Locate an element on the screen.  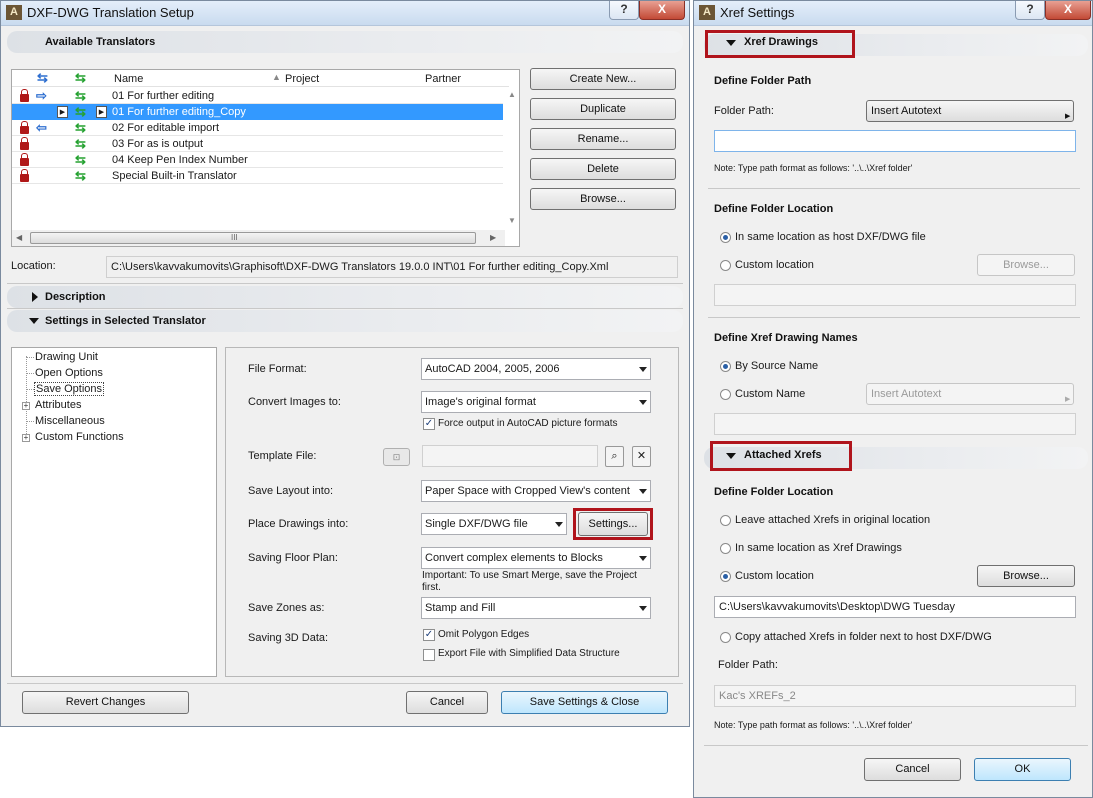
title-bar: A Xref Settings ? X is located at coordinates (893, 13).